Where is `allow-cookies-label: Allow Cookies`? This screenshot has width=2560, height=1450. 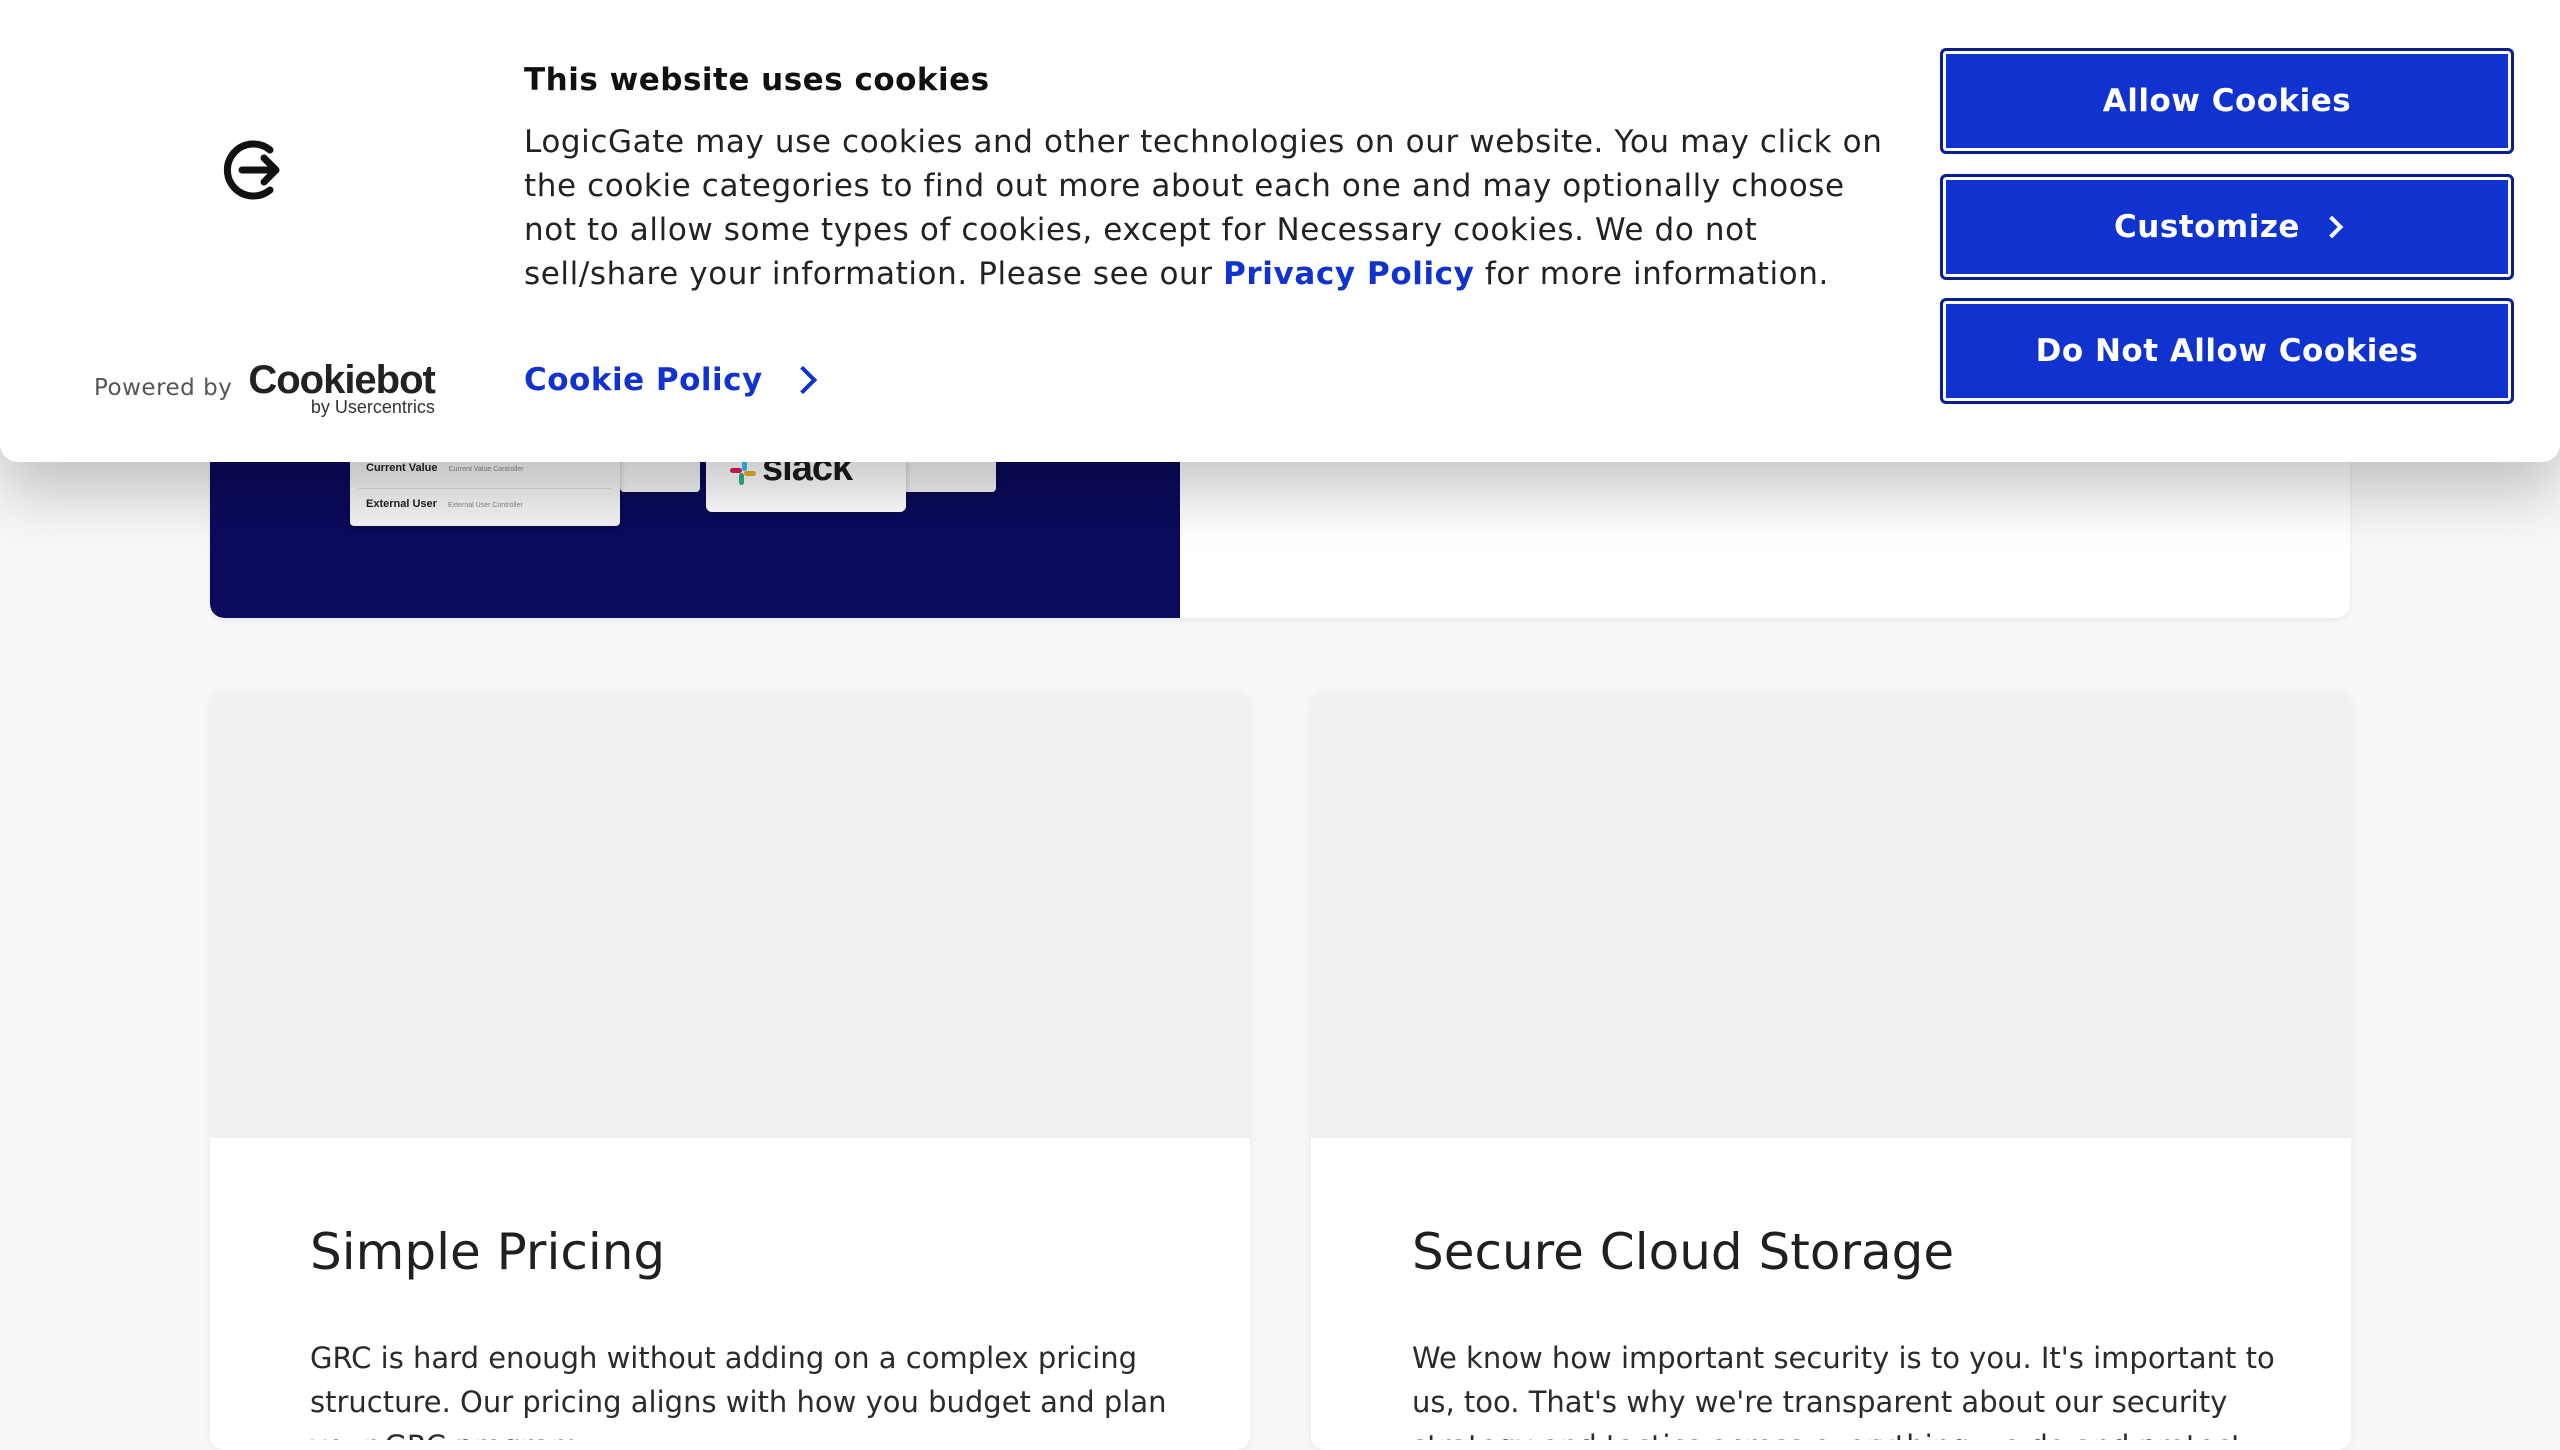 allow-cookies-label: Allow Cookies is located at coordinates (2227, 101).